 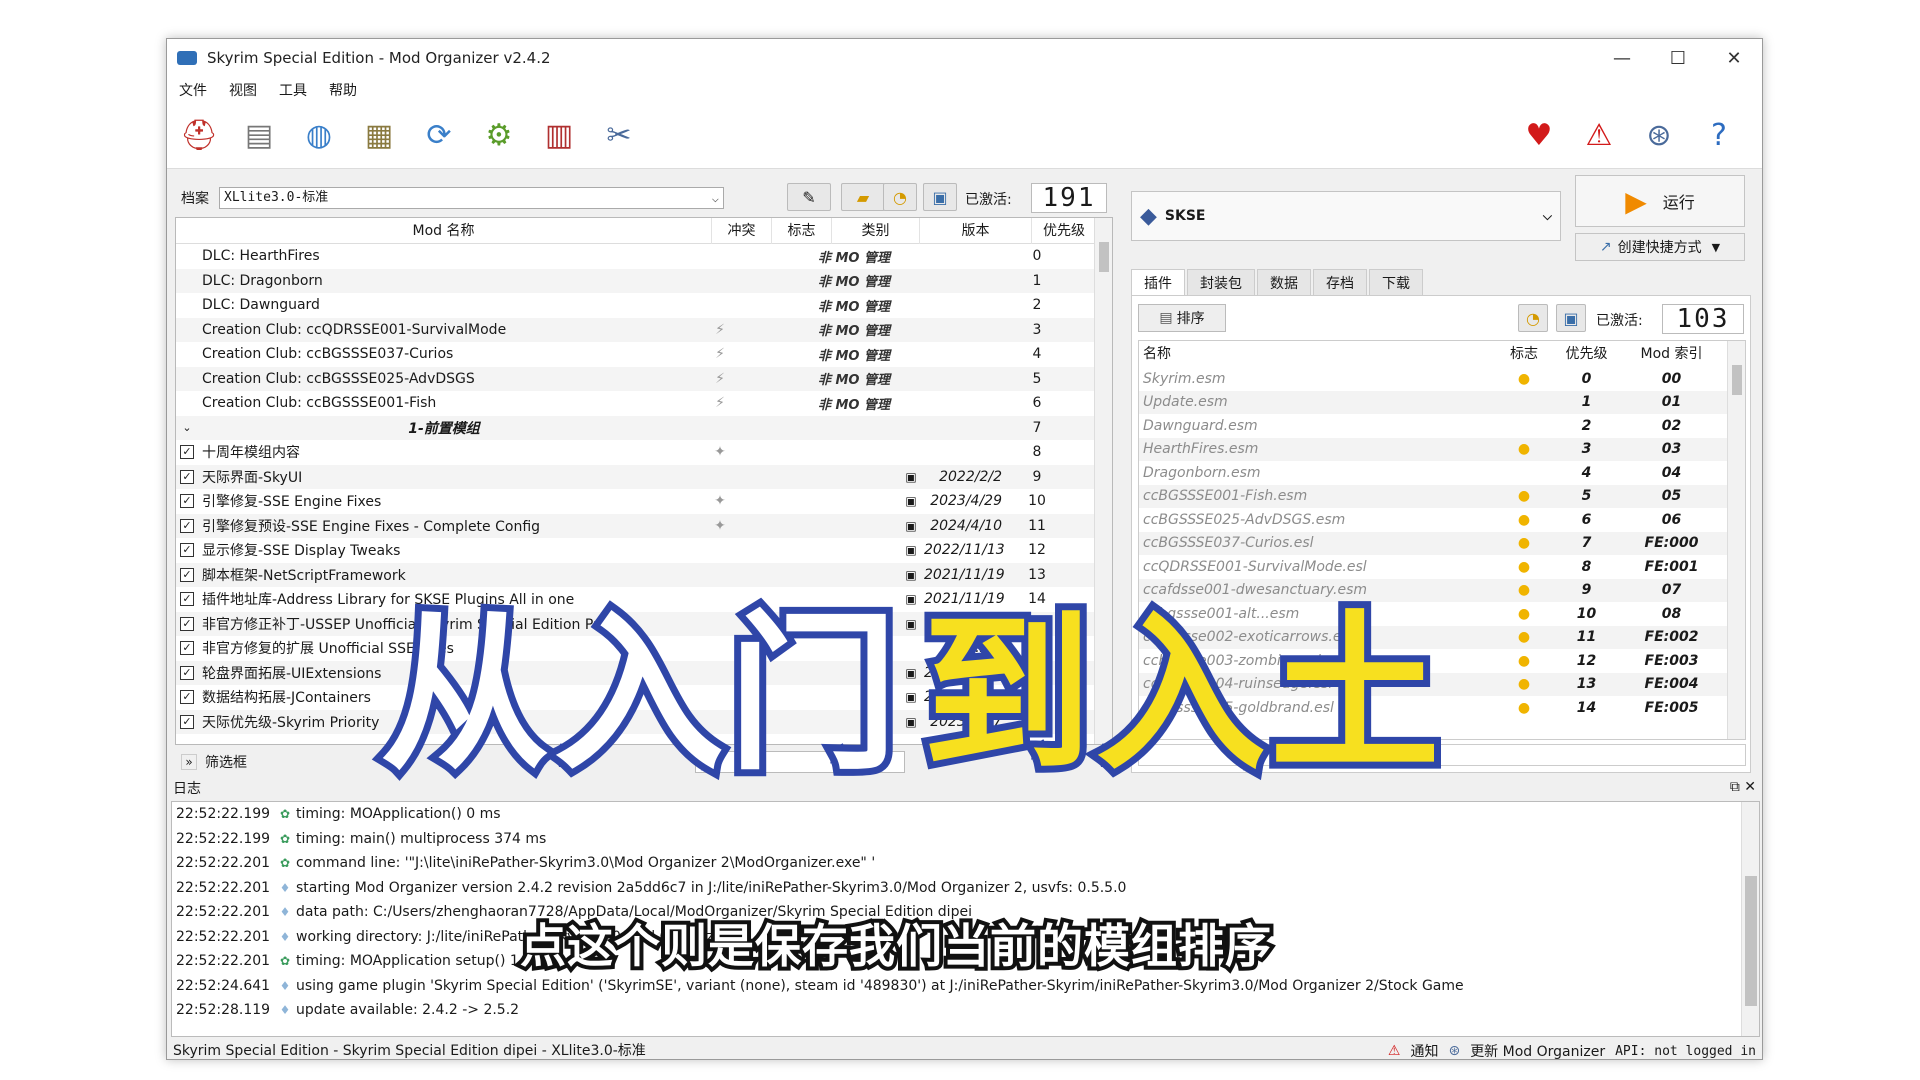 I want to click on ini-editor-icon: ▦, so click(x=379, y=135).